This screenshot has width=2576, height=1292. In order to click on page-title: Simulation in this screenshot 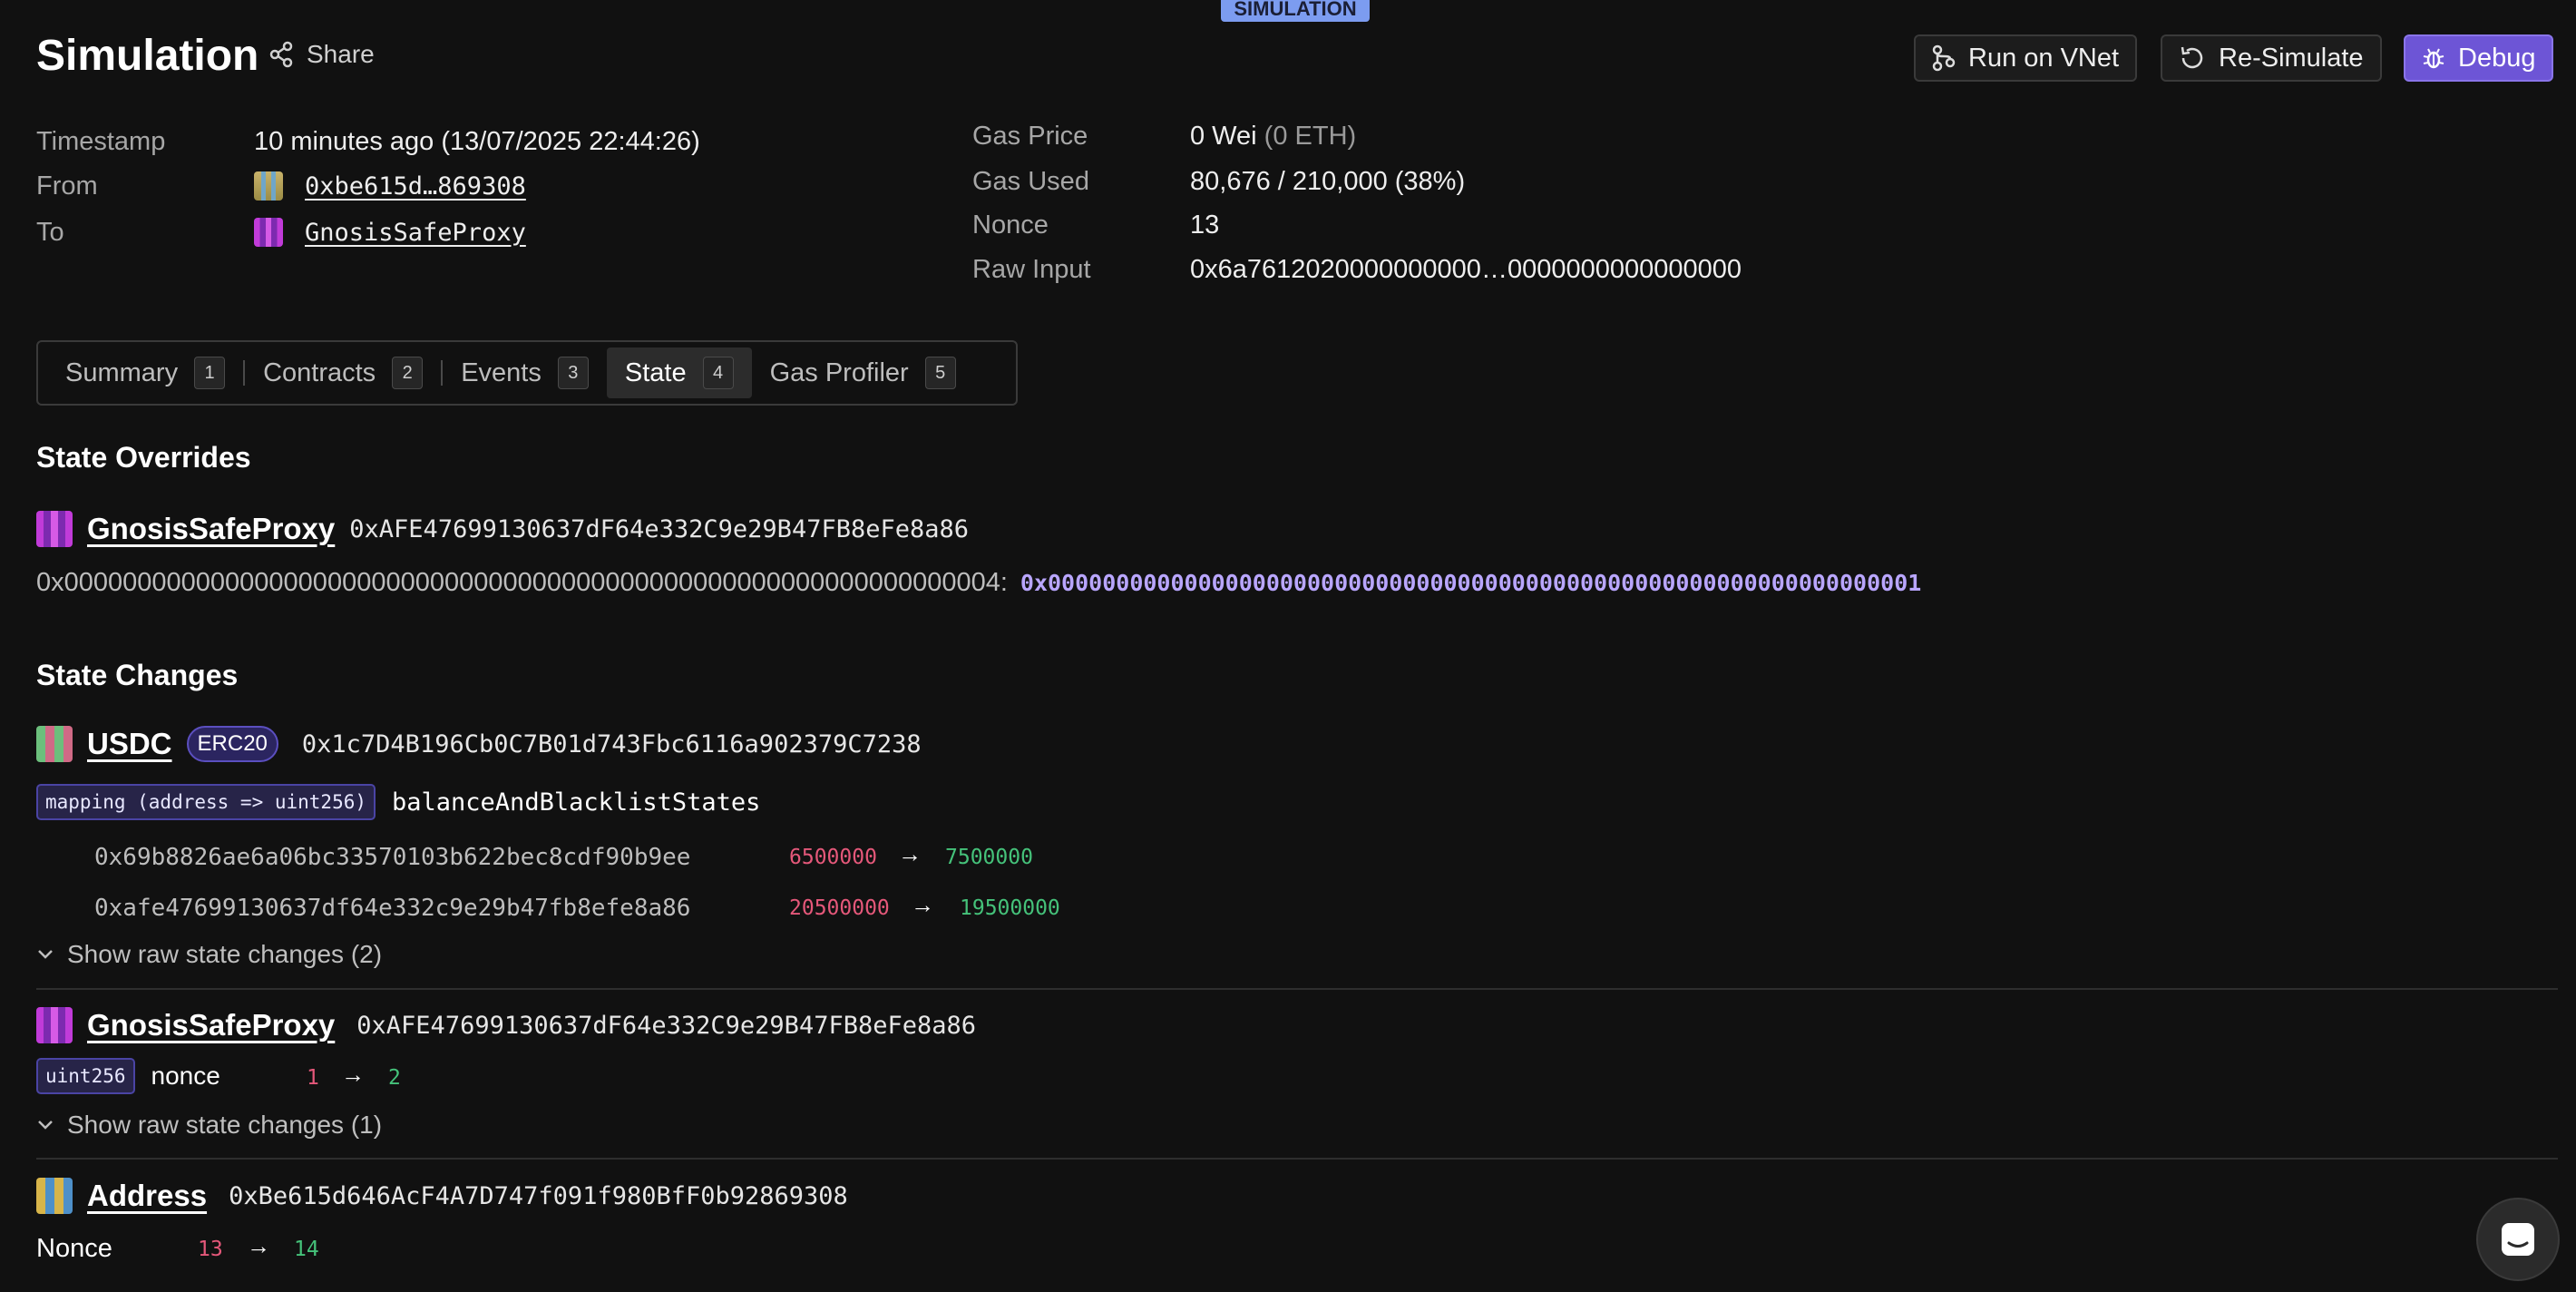, I will do `click(147, 56)`.